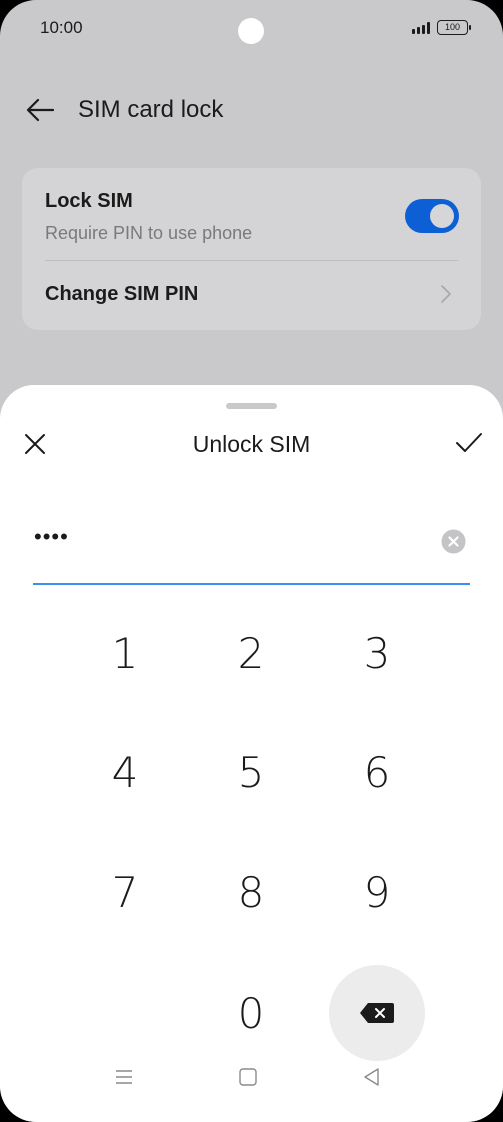  Describe the element at coordinates (251, 406) in the screenshot. I see `drag-handle` at that location.